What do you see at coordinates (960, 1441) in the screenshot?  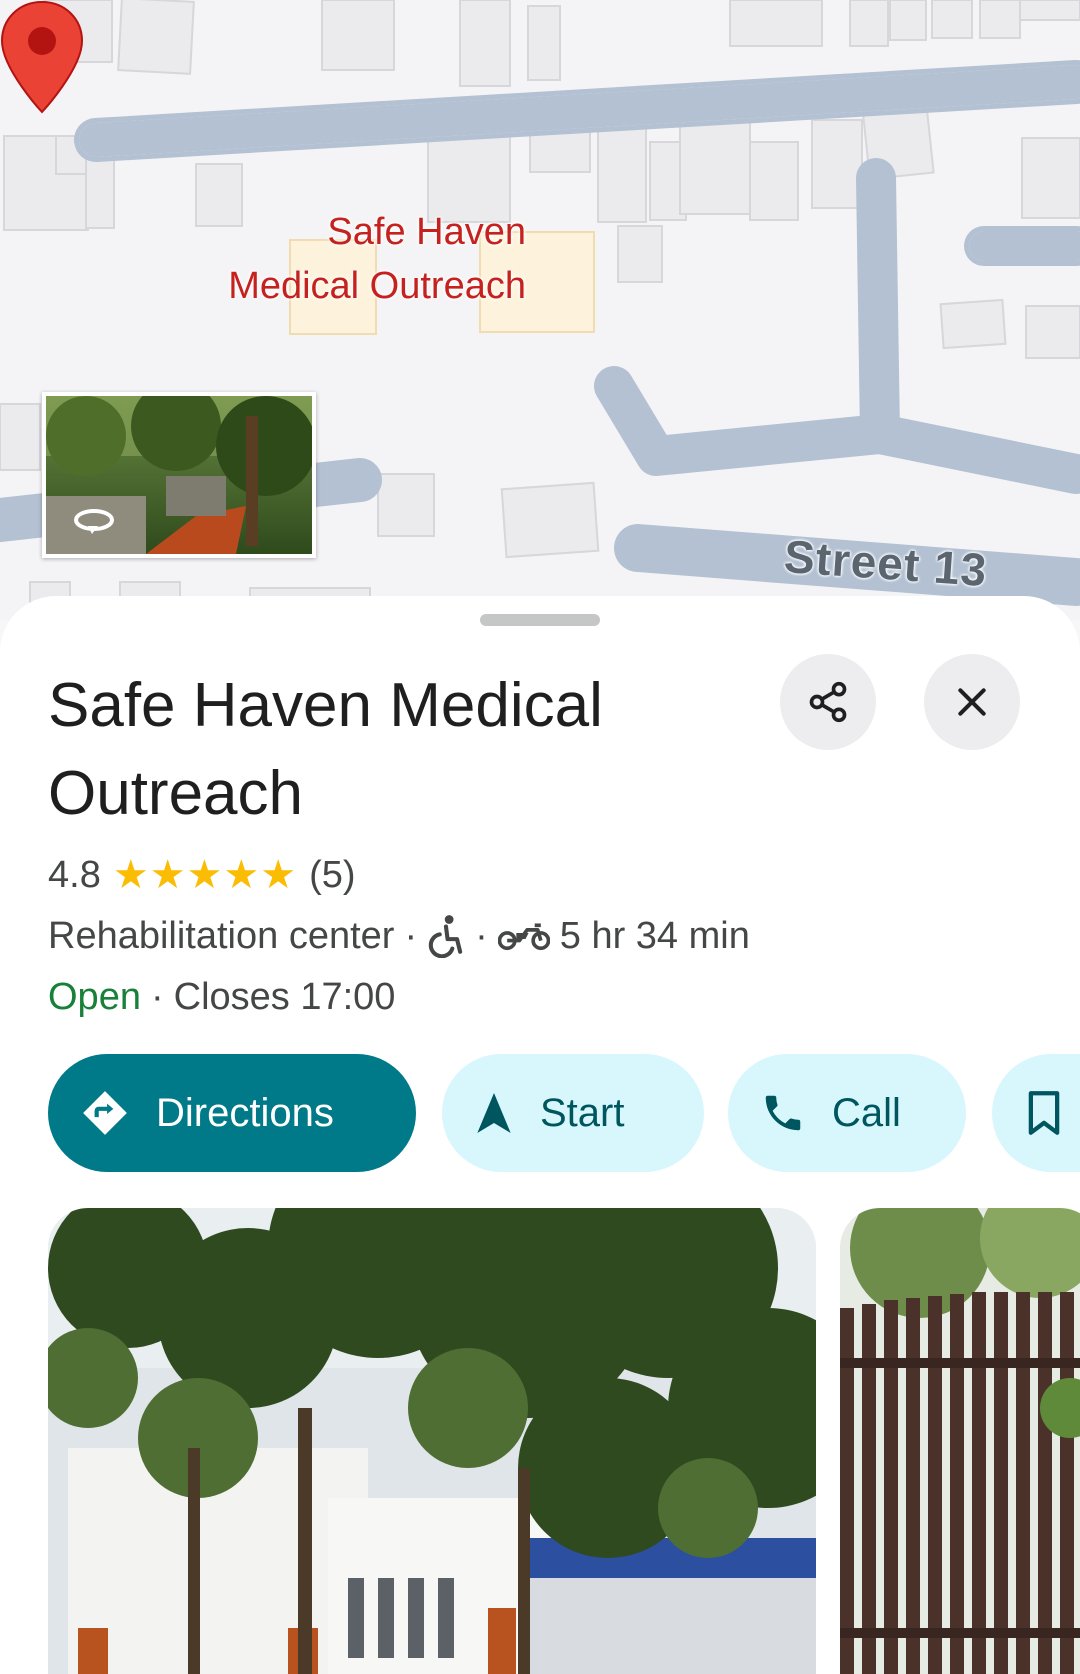 I see `place-photo-secondary` at bounding box center [960, 1441].